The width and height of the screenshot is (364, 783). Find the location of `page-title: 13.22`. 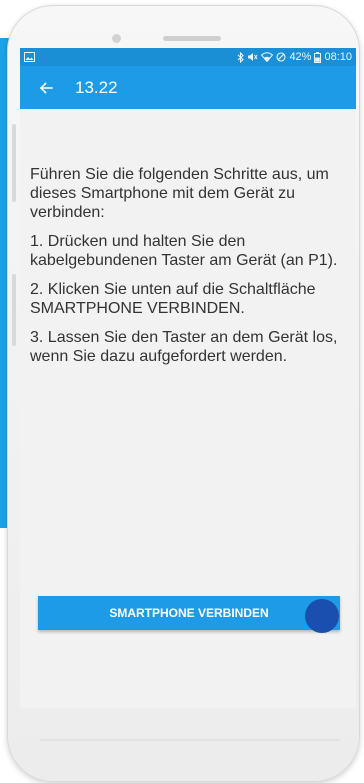

page-title: 13.22 is located at coordinates (96, 87).